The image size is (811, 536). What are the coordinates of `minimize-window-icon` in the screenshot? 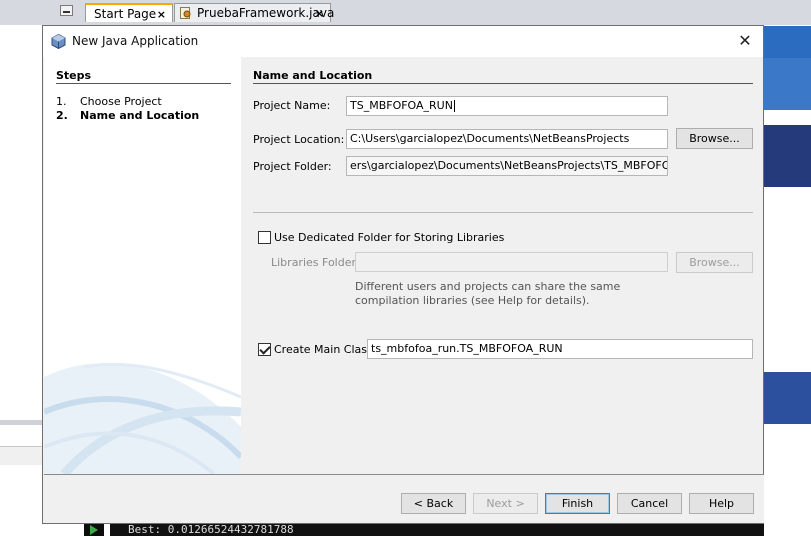 It's located at (66, 10).